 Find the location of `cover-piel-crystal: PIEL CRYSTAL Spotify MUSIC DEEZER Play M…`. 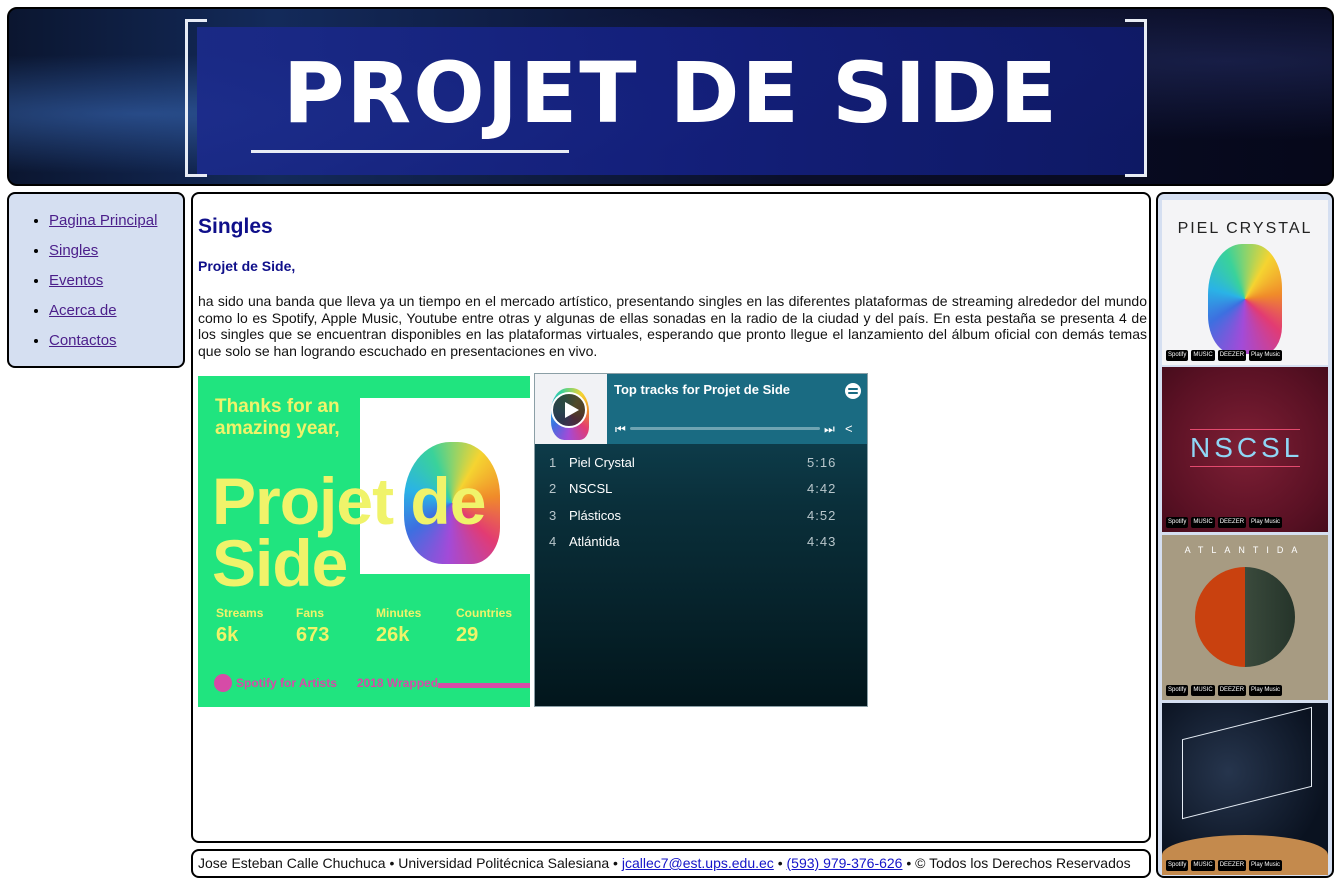

cover-piel-crystal: PIEL CRYSTAL Spotify MUSIC DEEZER Play M… is located at coordinates (1245, 282).